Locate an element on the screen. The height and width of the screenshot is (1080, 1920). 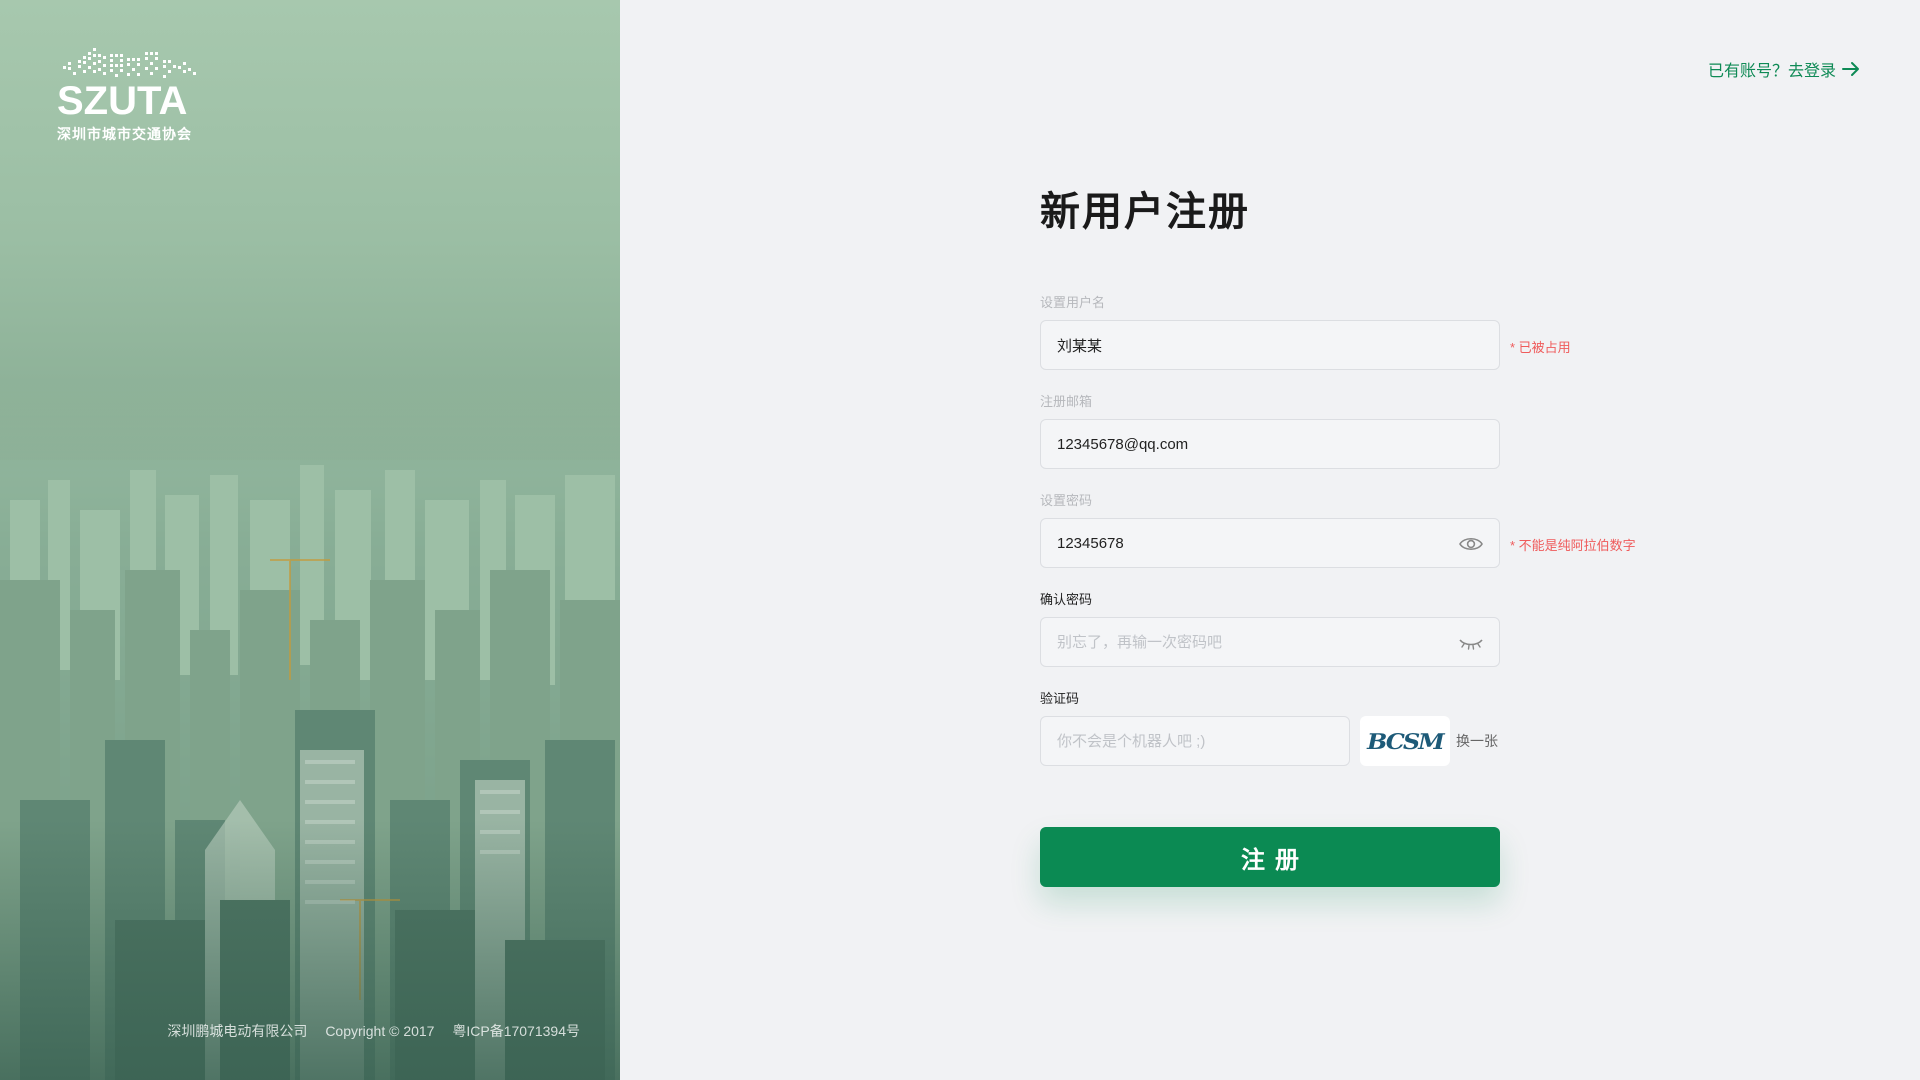
password-label: 设置密码 is located at coordinates (1066, 500).